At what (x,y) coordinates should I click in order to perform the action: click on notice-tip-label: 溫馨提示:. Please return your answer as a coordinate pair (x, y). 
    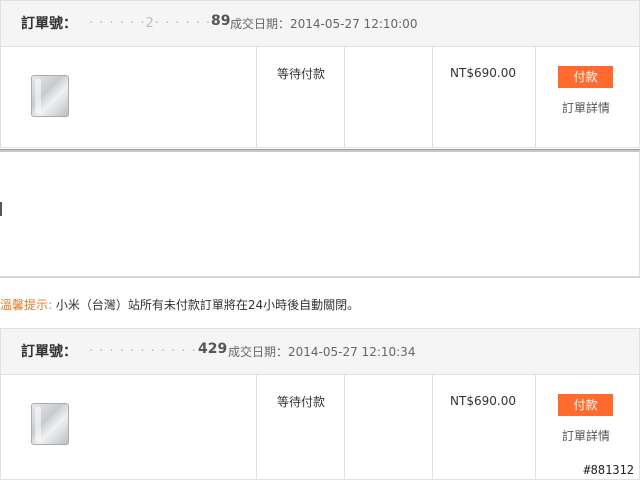
    Looking at the image, I should click on (26, 305).